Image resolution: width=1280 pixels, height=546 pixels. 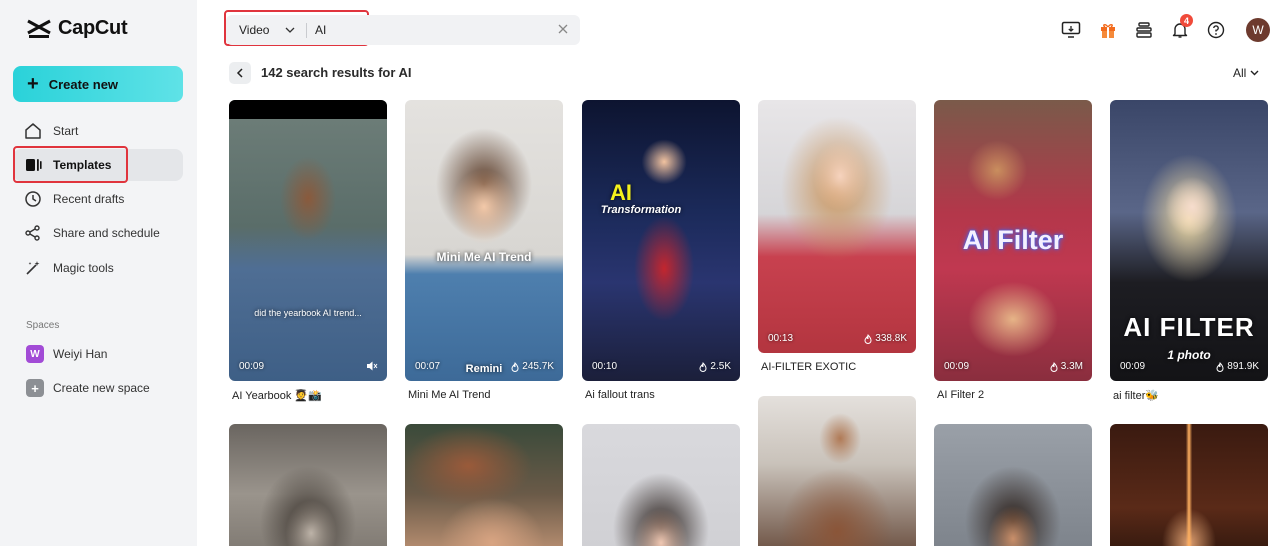 I want to click on search-divider, so click(x=306, y=30).